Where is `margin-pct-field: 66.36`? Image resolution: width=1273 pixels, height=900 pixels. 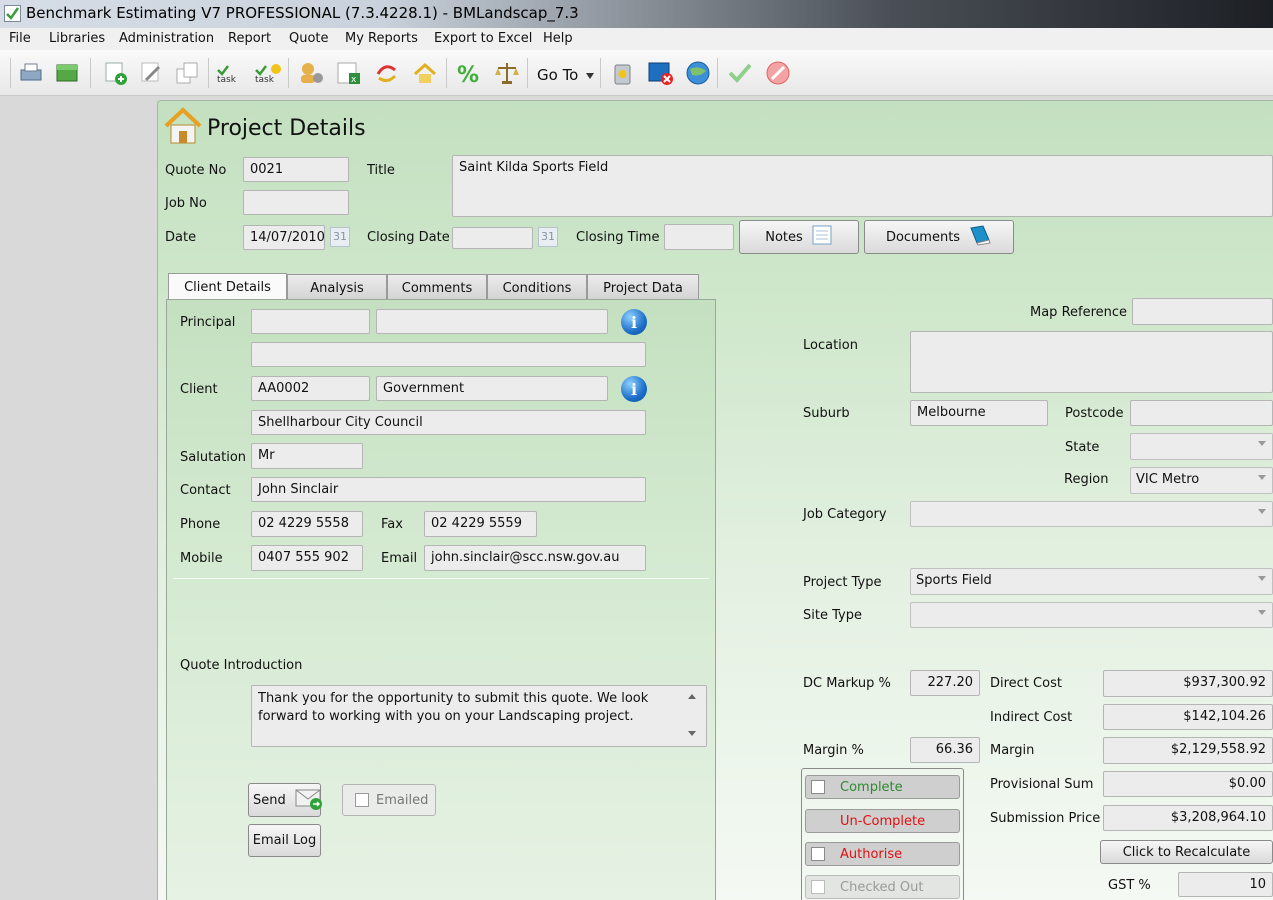 margin-pct-field: 66.36 is located at coordinates (945, 750).